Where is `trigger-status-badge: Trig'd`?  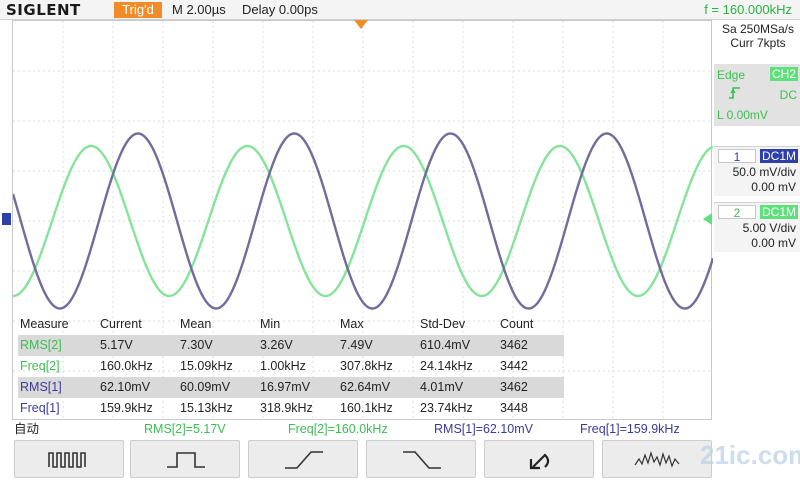 trigger-status-badge: Trig'd is located at coordinates (138, 10).